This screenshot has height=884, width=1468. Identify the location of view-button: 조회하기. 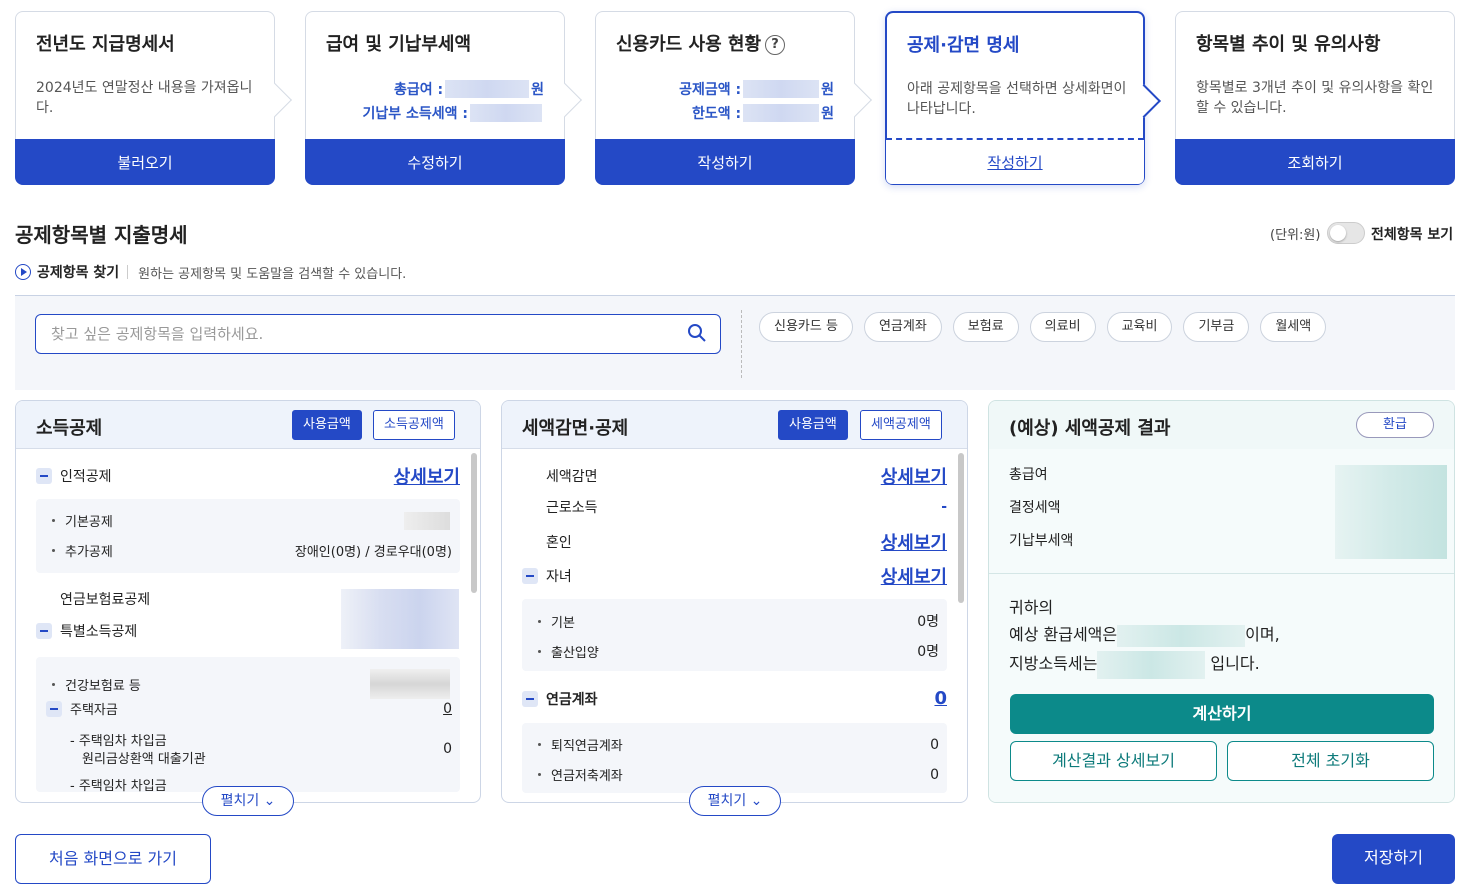
(1315, 162).